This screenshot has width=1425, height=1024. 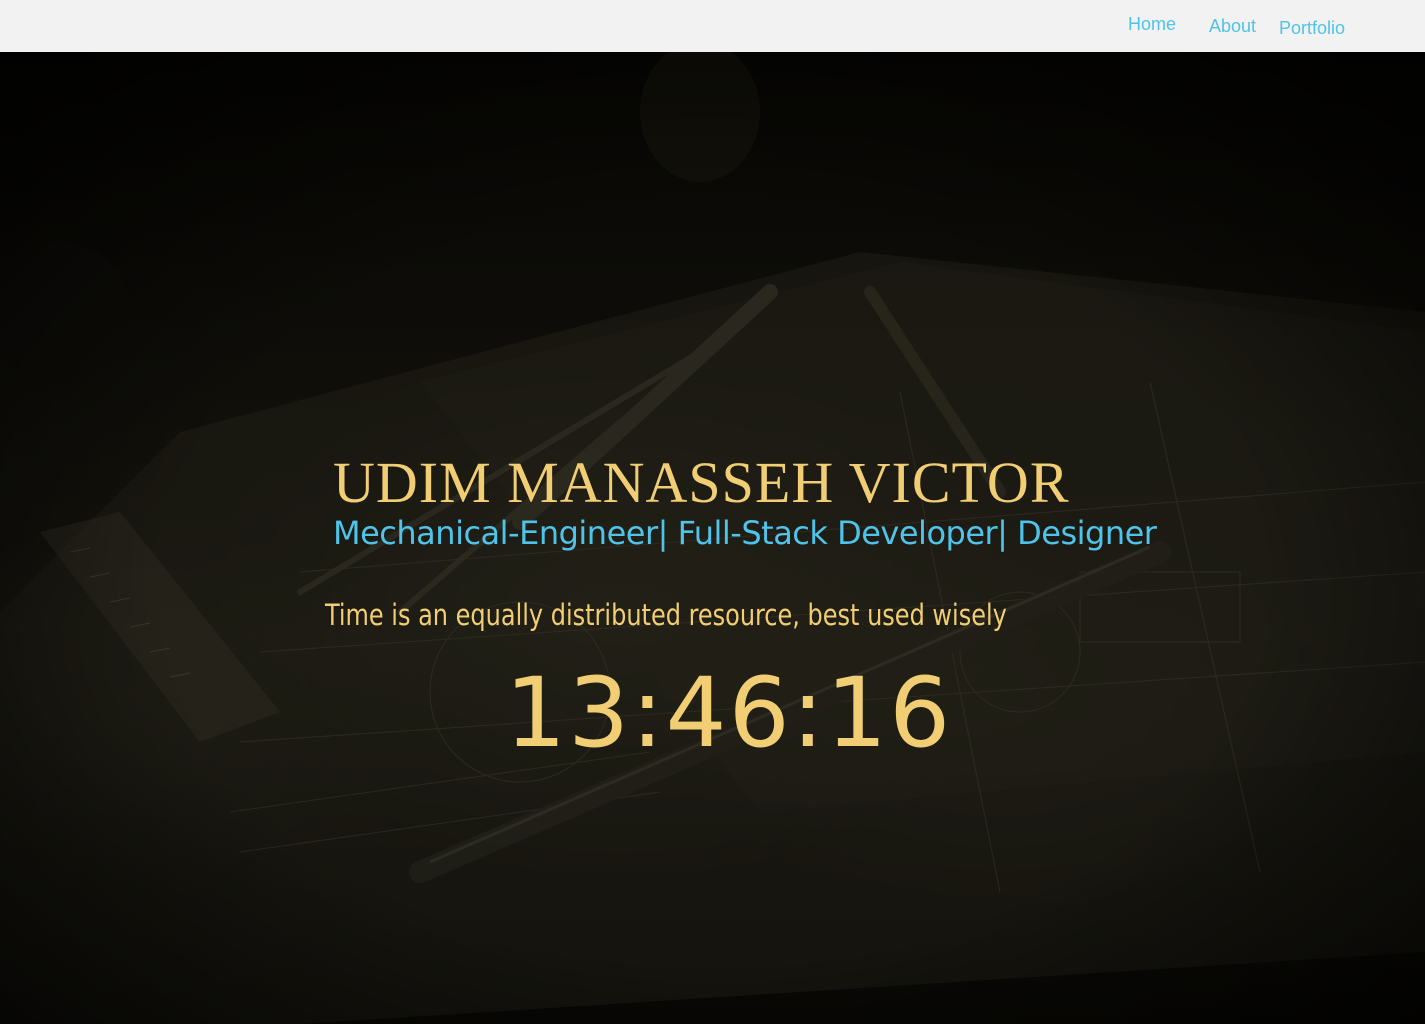 What do you see at coordinates (1152, 24) in the screenshot?
I see `nav-link-home: Home` at bounding box center [1152, 24].